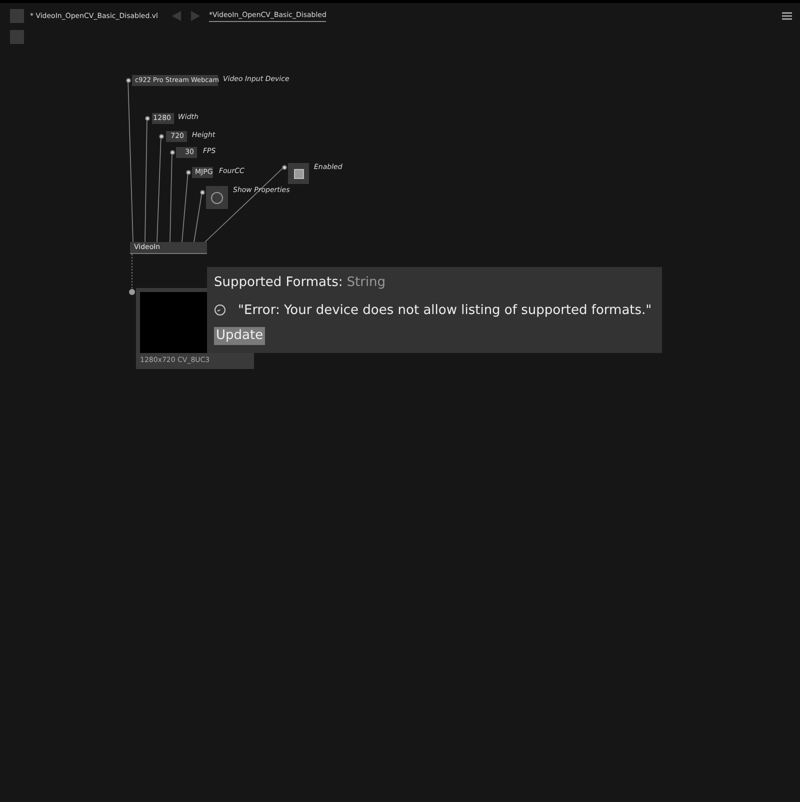 The height and width of the screenshot is (802, 800). Describe the element at coordinates (298, 173) in the screenshot. I see `toggle-checkbox` at that location.